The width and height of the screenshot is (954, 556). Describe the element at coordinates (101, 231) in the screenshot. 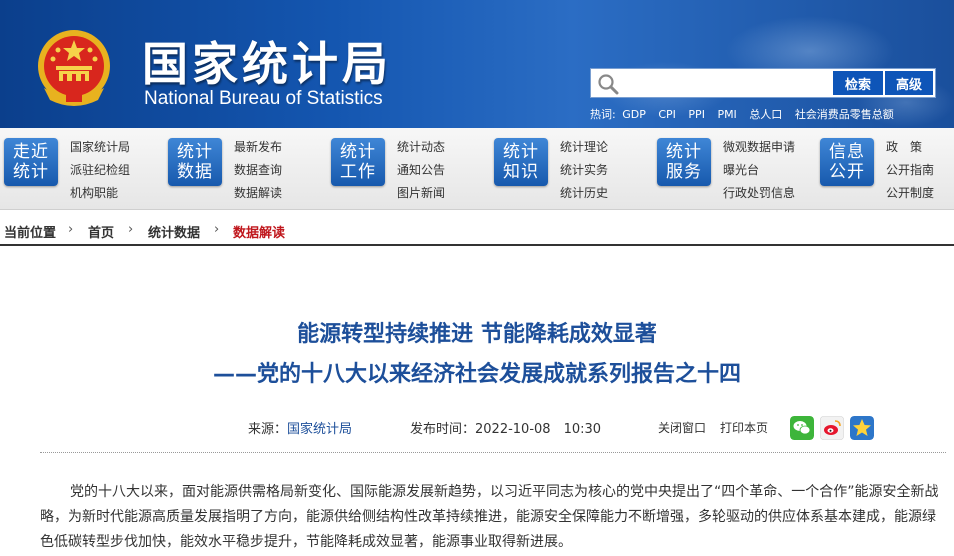

I see `breadcrumb-home: 首页` at that location.